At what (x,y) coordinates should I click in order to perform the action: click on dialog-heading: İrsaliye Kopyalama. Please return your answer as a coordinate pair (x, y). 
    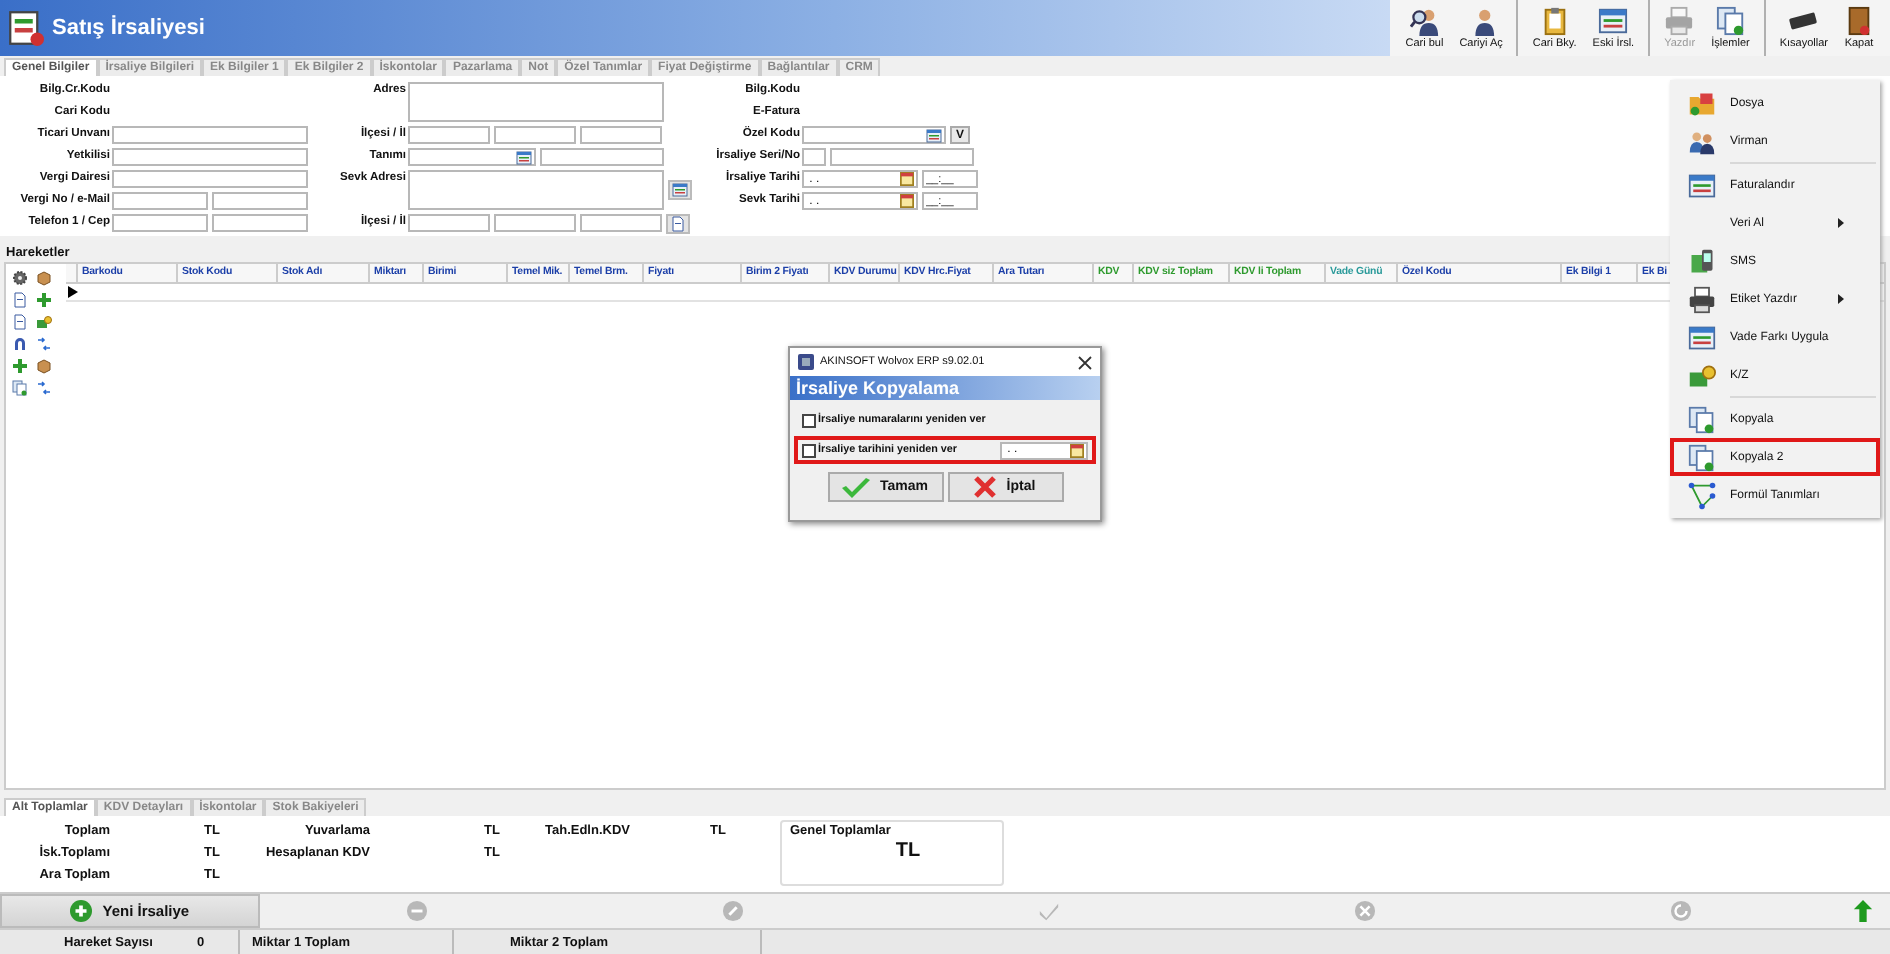
    Looking at the image, I should click on (945, 388).